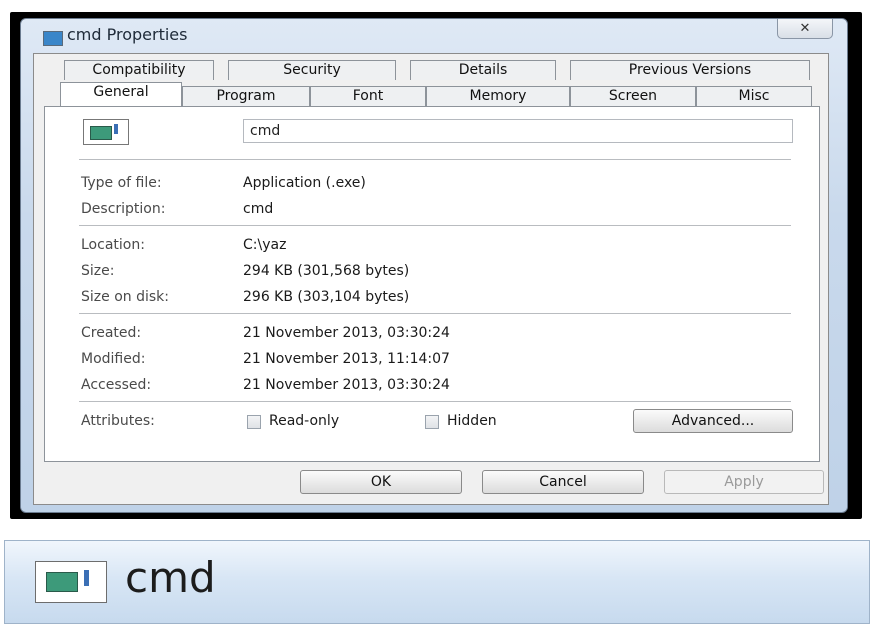  What do you see at coordinates (690, 70) in the screenshot?
I see `tab-previous-versions: Previous Versions` at bounding box center [690, 70].